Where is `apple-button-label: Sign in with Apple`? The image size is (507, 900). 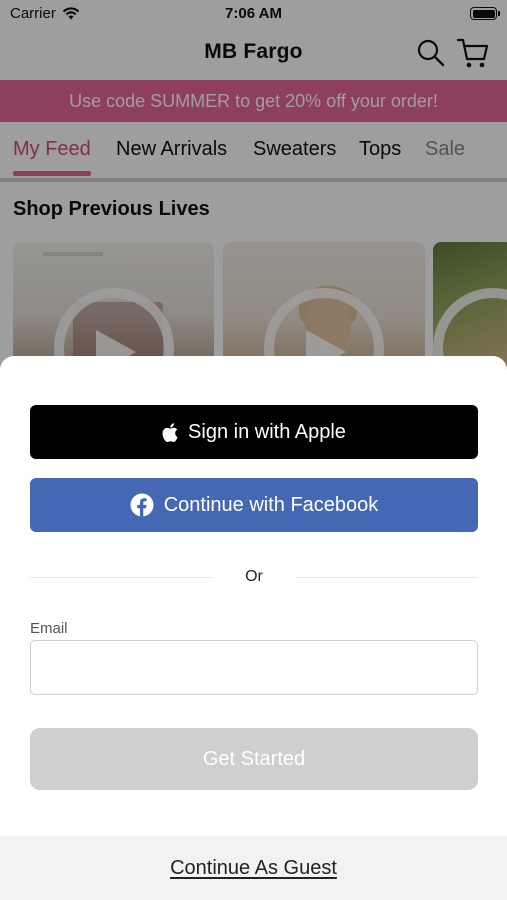 apple-button-label: Sign in with Apple is located at coordinates (267, 431).